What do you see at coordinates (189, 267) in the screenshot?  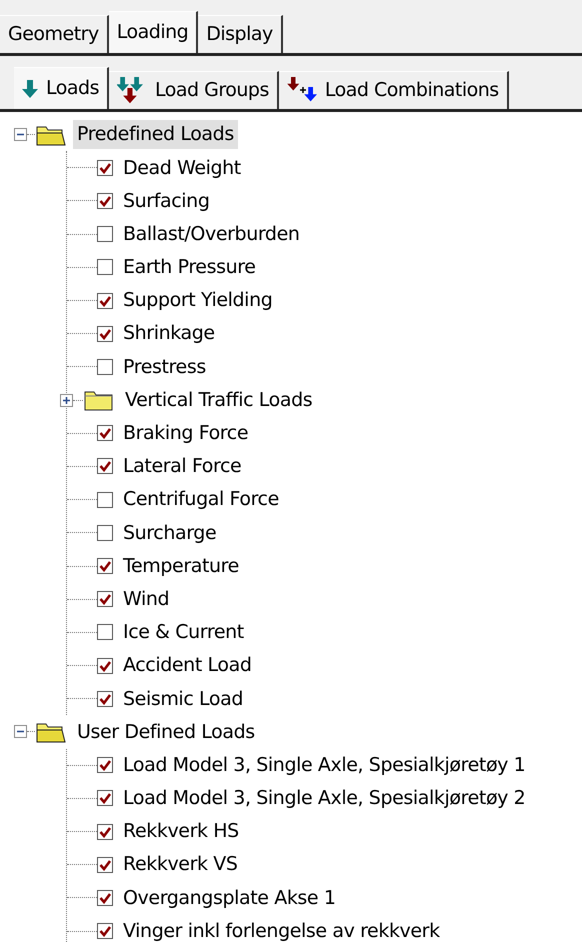 I see `tree-item: Earth Pressure` at bounding box center [189, 267].